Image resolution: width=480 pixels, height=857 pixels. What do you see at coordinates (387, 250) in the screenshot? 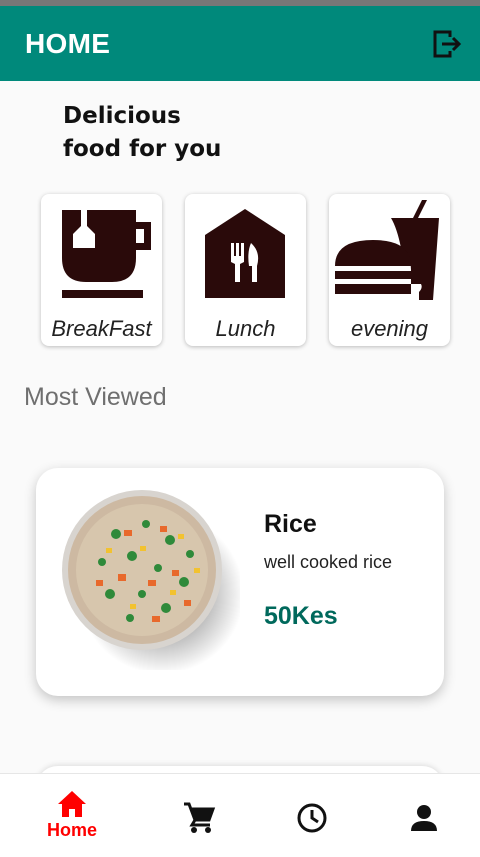
I see `fastfood-icon` at bounding box center [387, 250].